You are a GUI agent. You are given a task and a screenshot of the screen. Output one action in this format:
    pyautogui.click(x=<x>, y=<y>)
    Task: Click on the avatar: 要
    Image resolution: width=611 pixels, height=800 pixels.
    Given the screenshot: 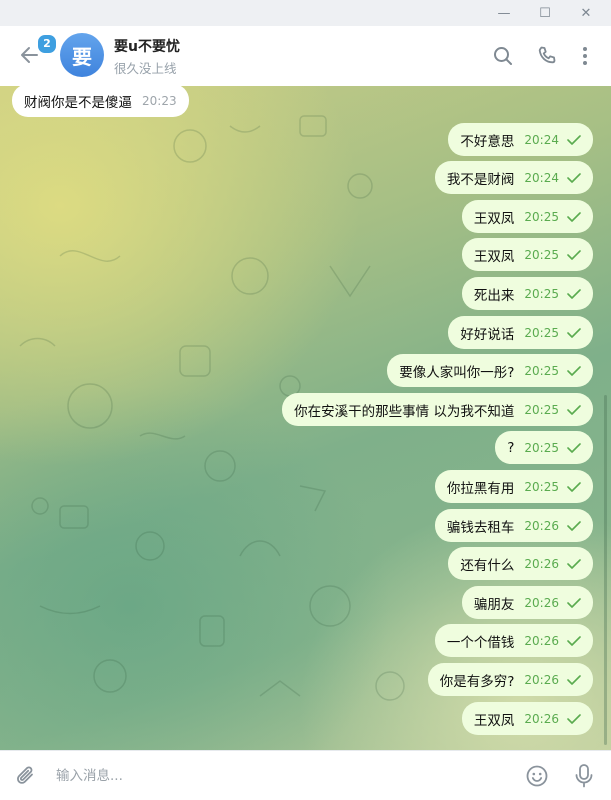 What is the action you would take?
    pyautogui.click(x=82, y=55)
    